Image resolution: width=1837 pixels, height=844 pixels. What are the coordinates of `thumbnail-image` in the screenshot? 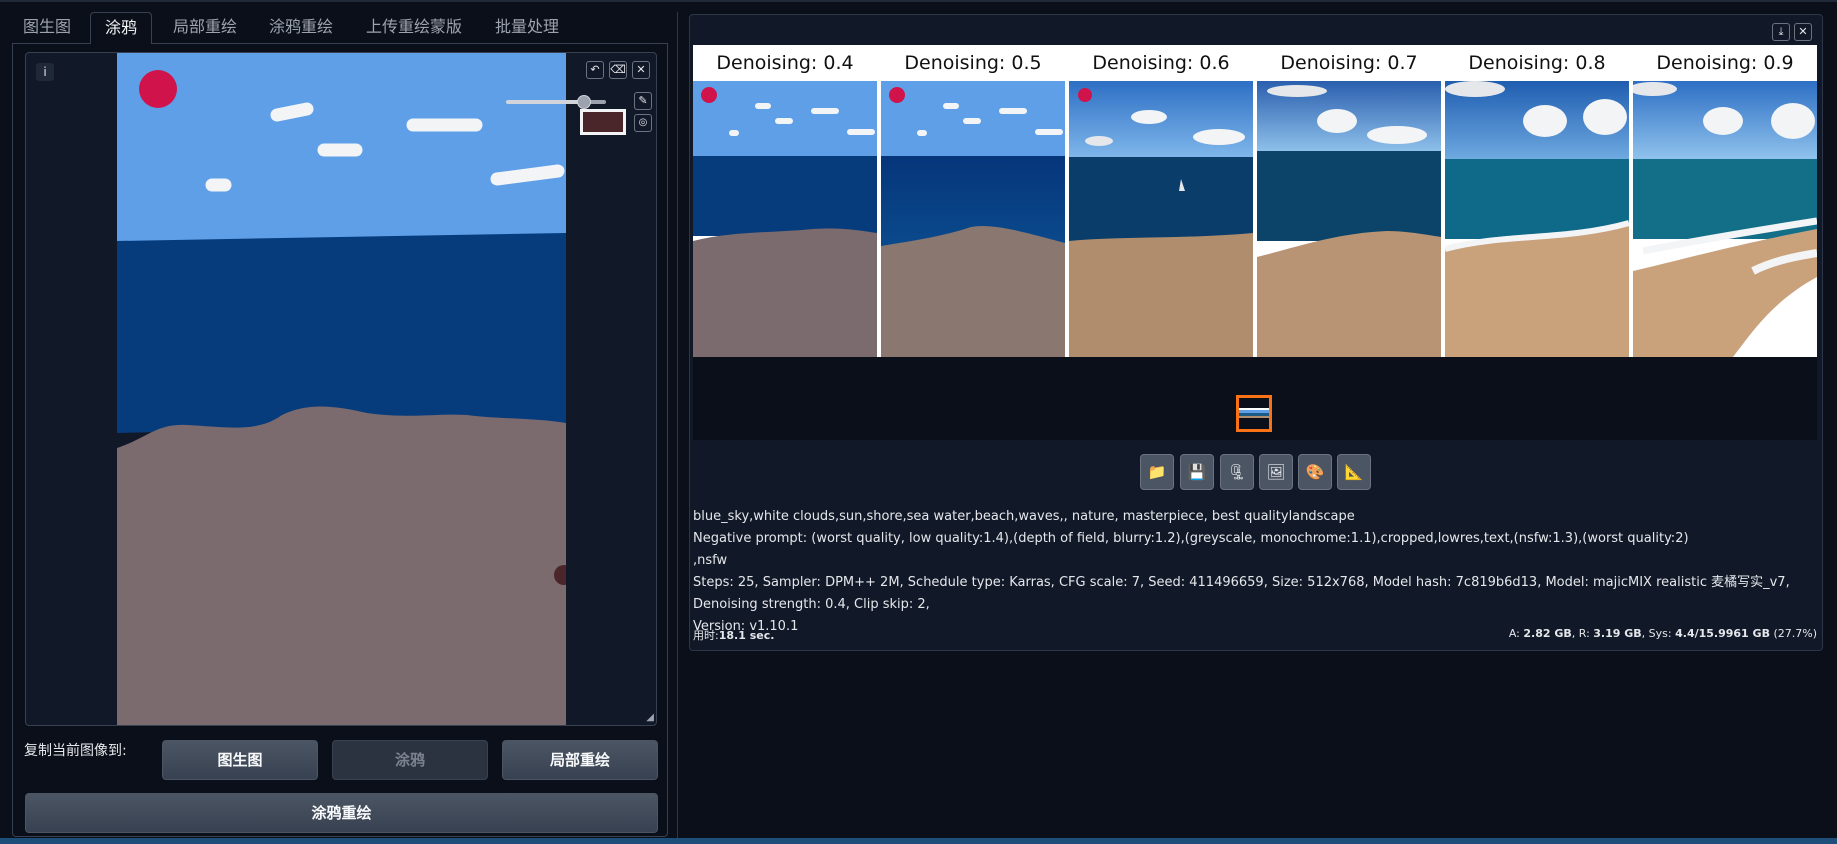 It's located at (1254, 413).